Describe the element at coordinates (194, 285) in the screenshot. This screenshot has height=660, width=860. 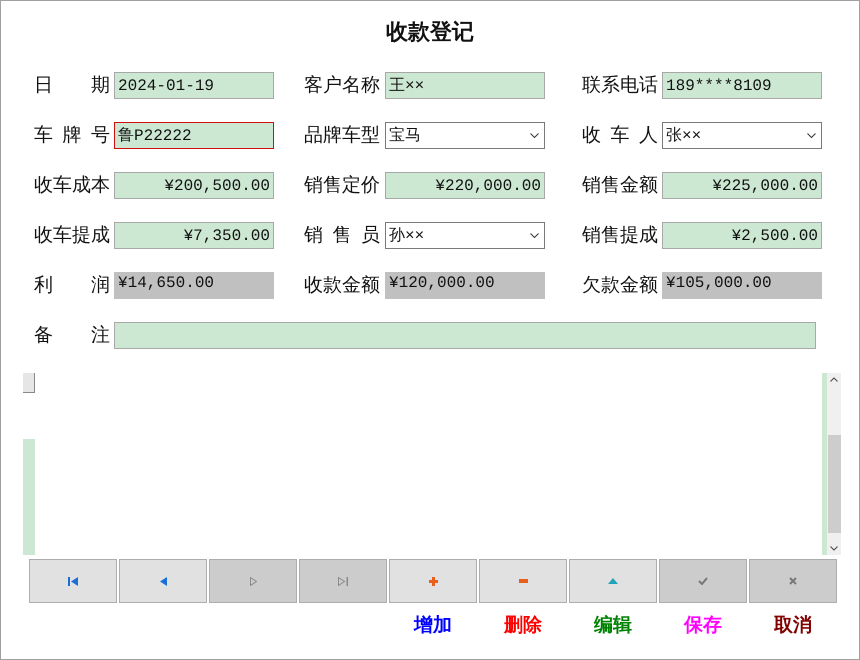
I see `input-field: ¥14,650.00` at that location.